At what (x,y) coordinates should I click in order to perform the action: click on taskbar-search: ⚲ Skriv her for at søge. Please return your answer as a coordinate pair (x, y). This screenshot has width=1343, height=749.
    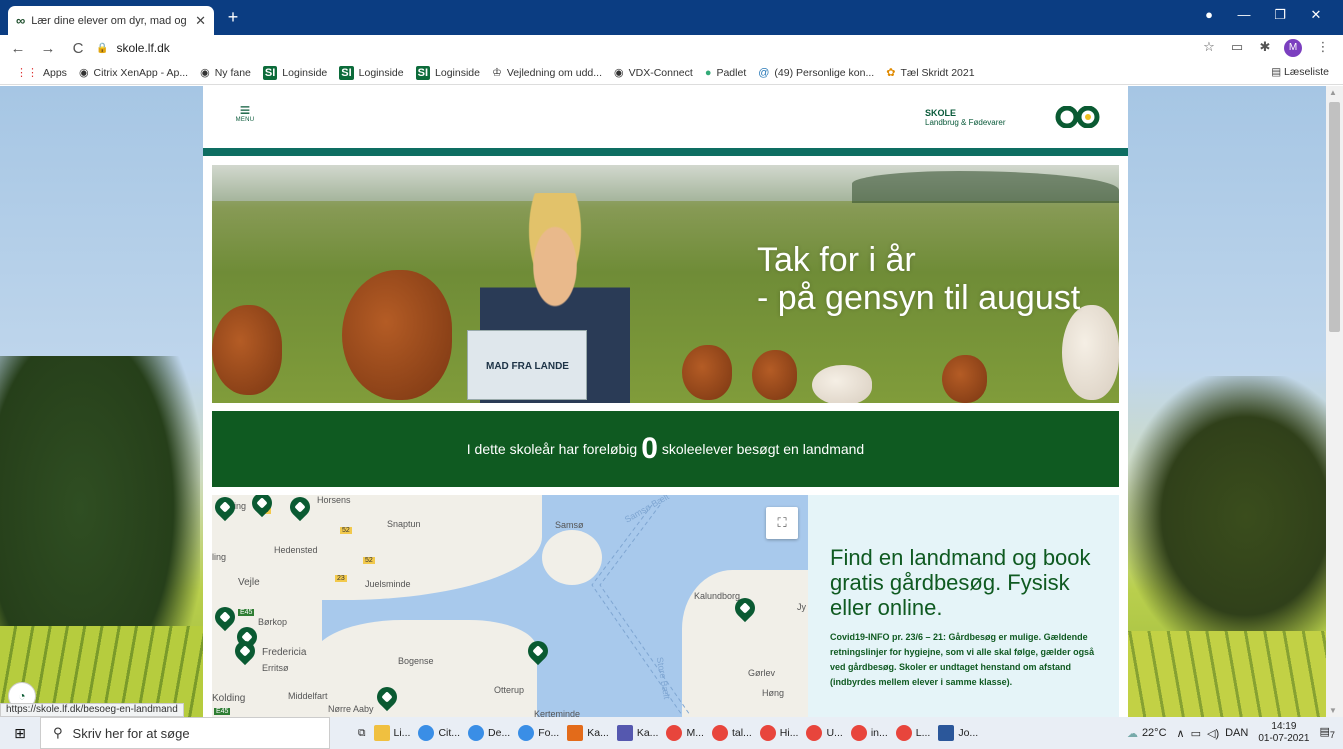
    Looking at the image, I should click on (185, 733).